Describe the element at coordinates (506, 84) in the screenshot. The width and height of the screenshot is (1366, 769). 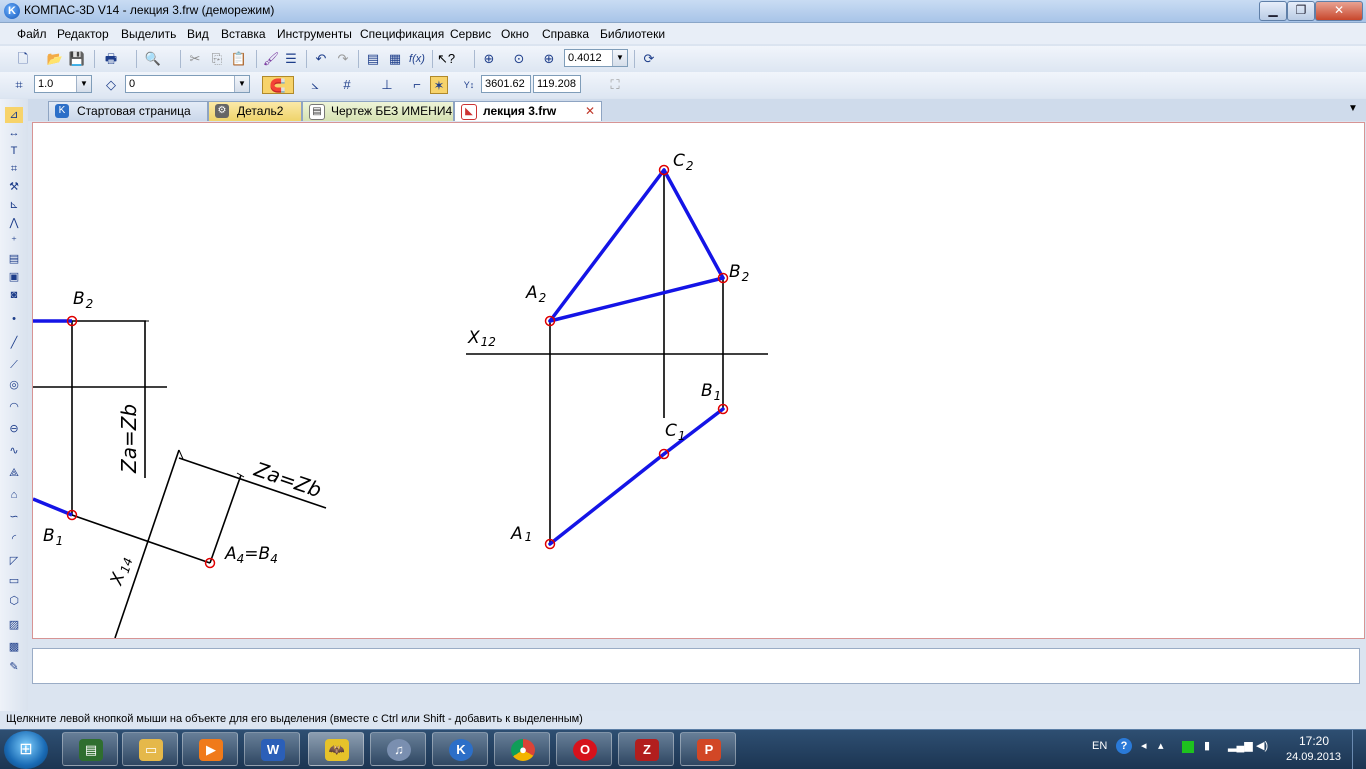
I see `coord-x-field: 3601.62` at that location.